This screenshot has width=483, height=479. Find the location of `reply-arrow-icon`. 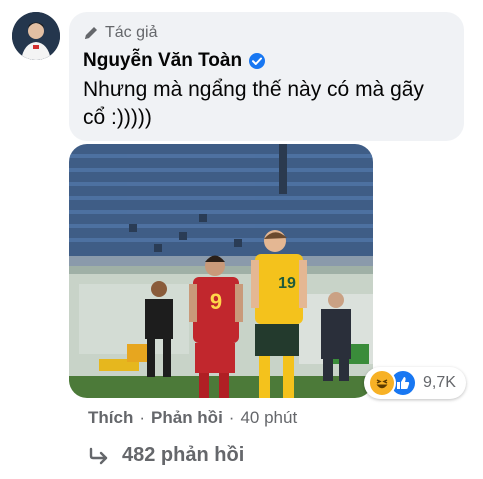

reply-arrow-icon is located at coordinates (99, 456).